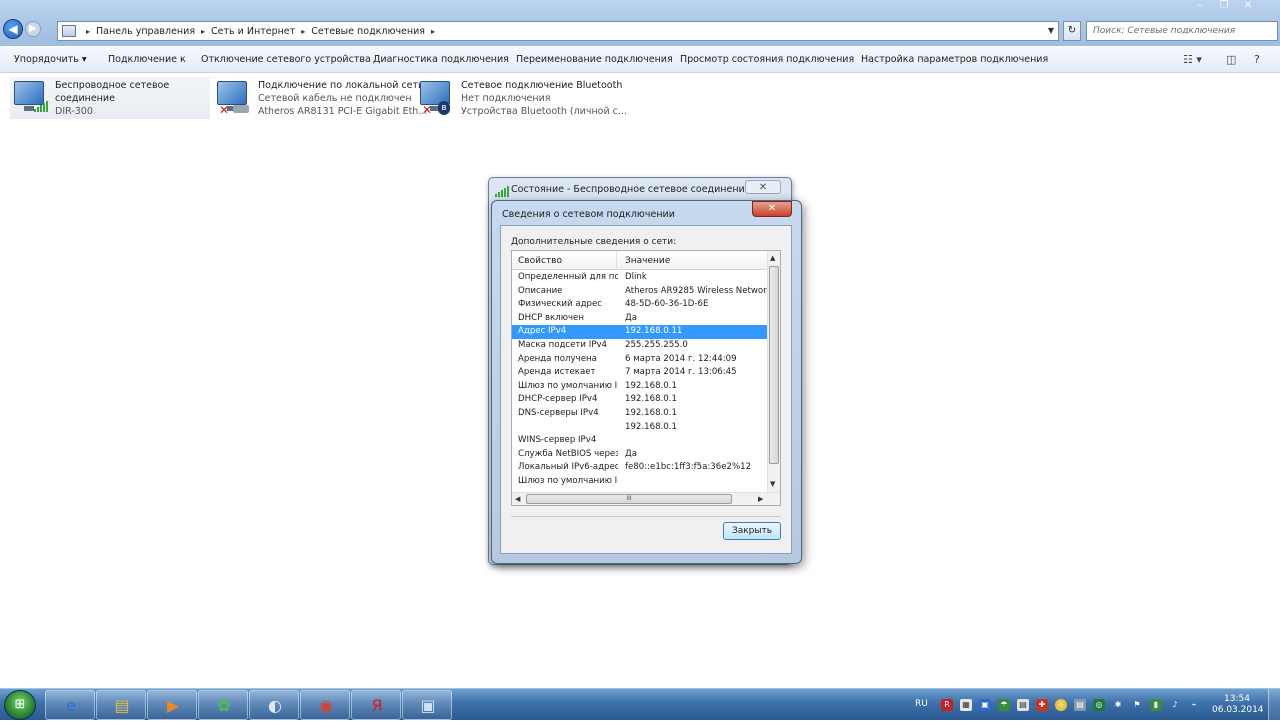 The height and width of the screenshot is (721, 1280). I want to click on scroll-left-icon: ◀, so click(517, 499).